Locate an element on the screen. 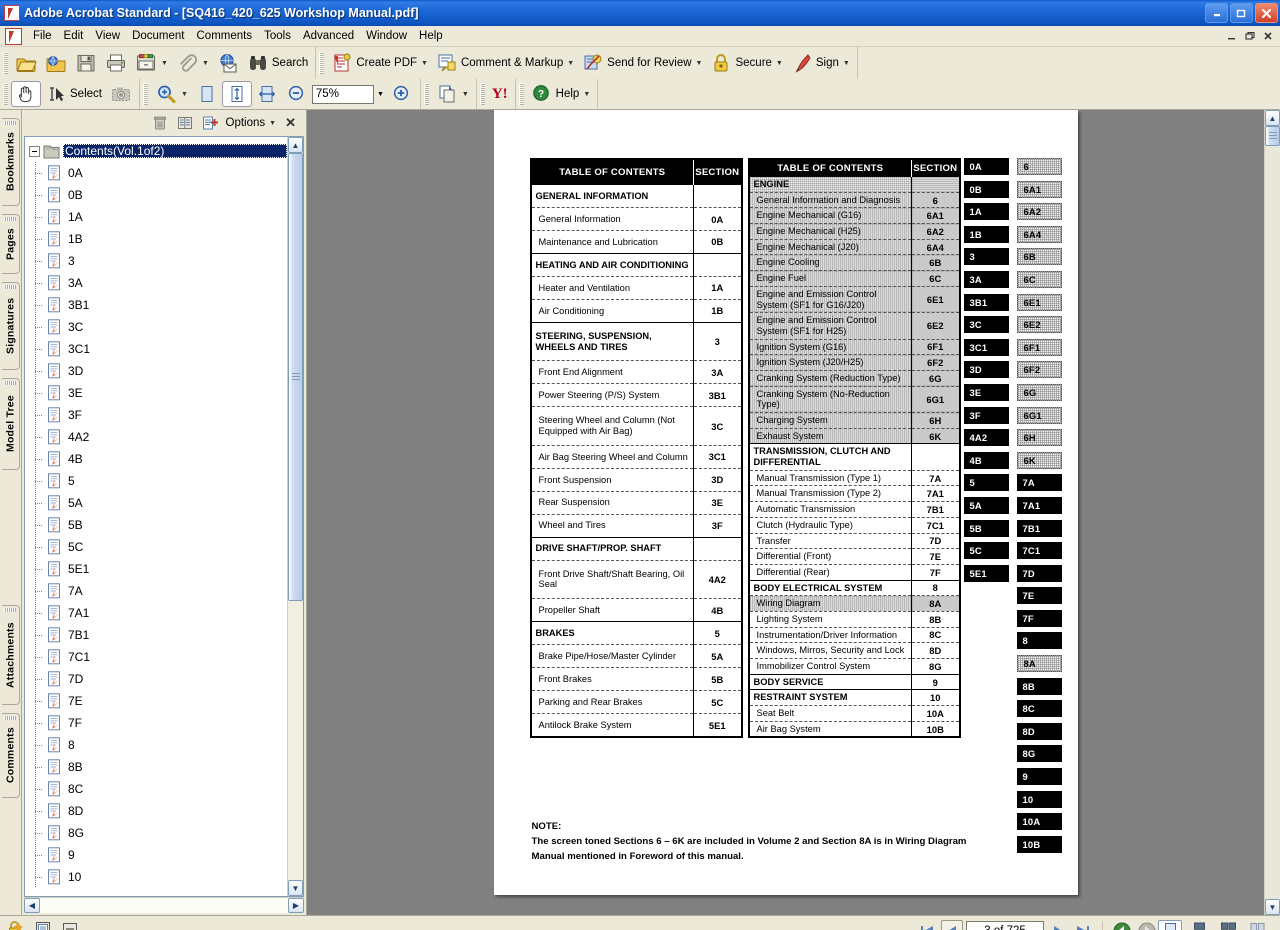  bookmark-item: 3C1 is located at coordinates (156, 349).